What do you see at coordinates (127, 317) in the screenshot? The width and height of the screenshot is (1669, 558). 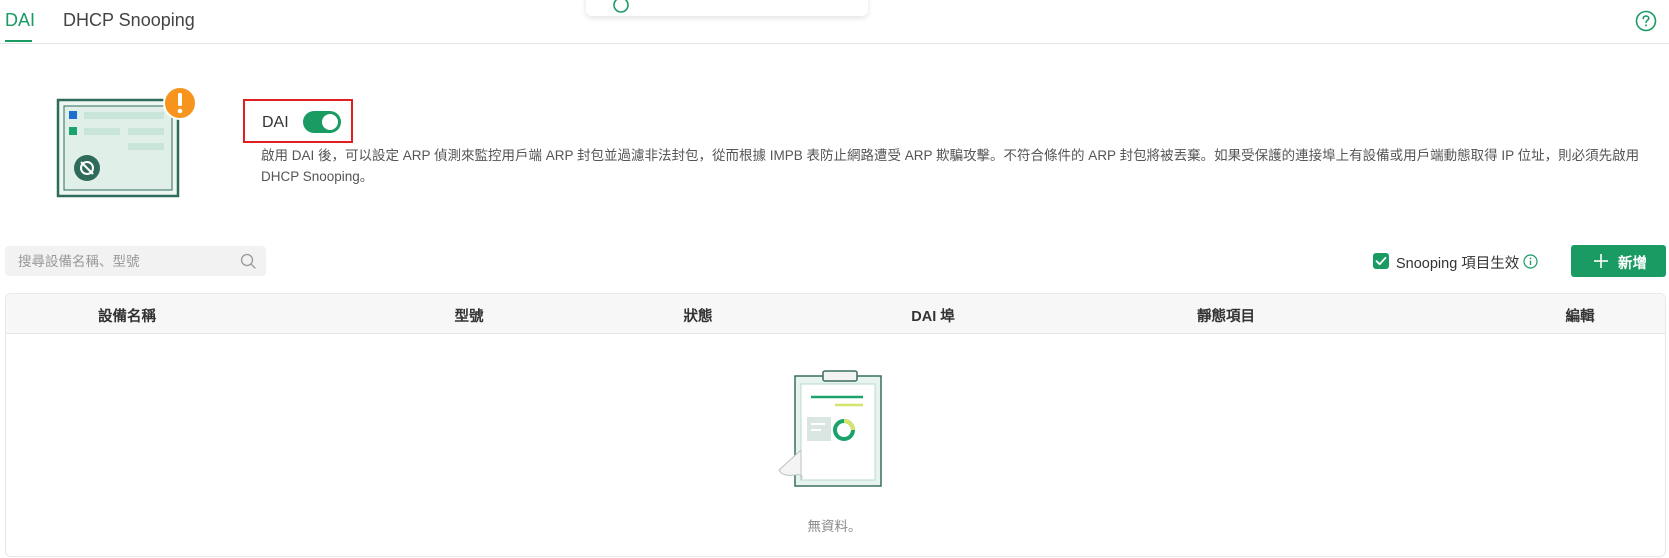 I see `column-device-name: 設備名稱` at bounding box center [127, 317].